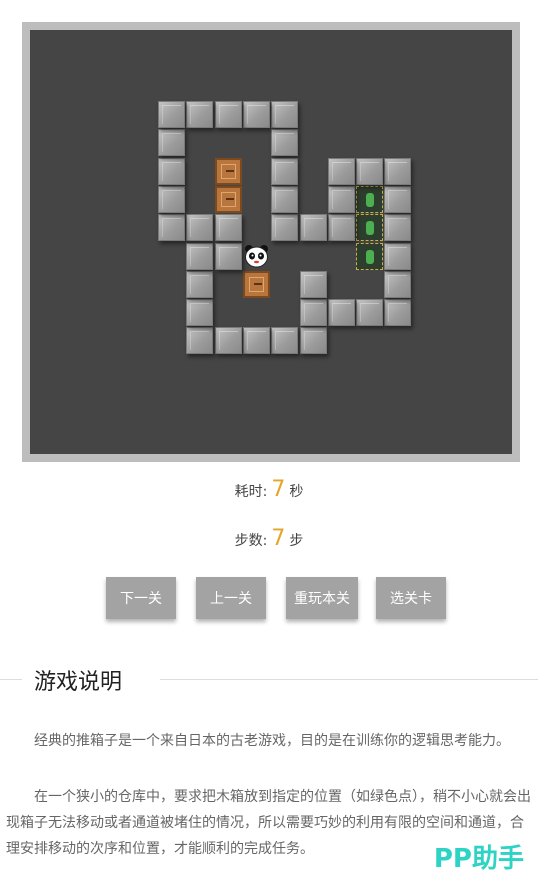  Describe the element at coordinates (269, 489) in the screenshot. I see `time-display: 耗时: 7 秒` at that location.